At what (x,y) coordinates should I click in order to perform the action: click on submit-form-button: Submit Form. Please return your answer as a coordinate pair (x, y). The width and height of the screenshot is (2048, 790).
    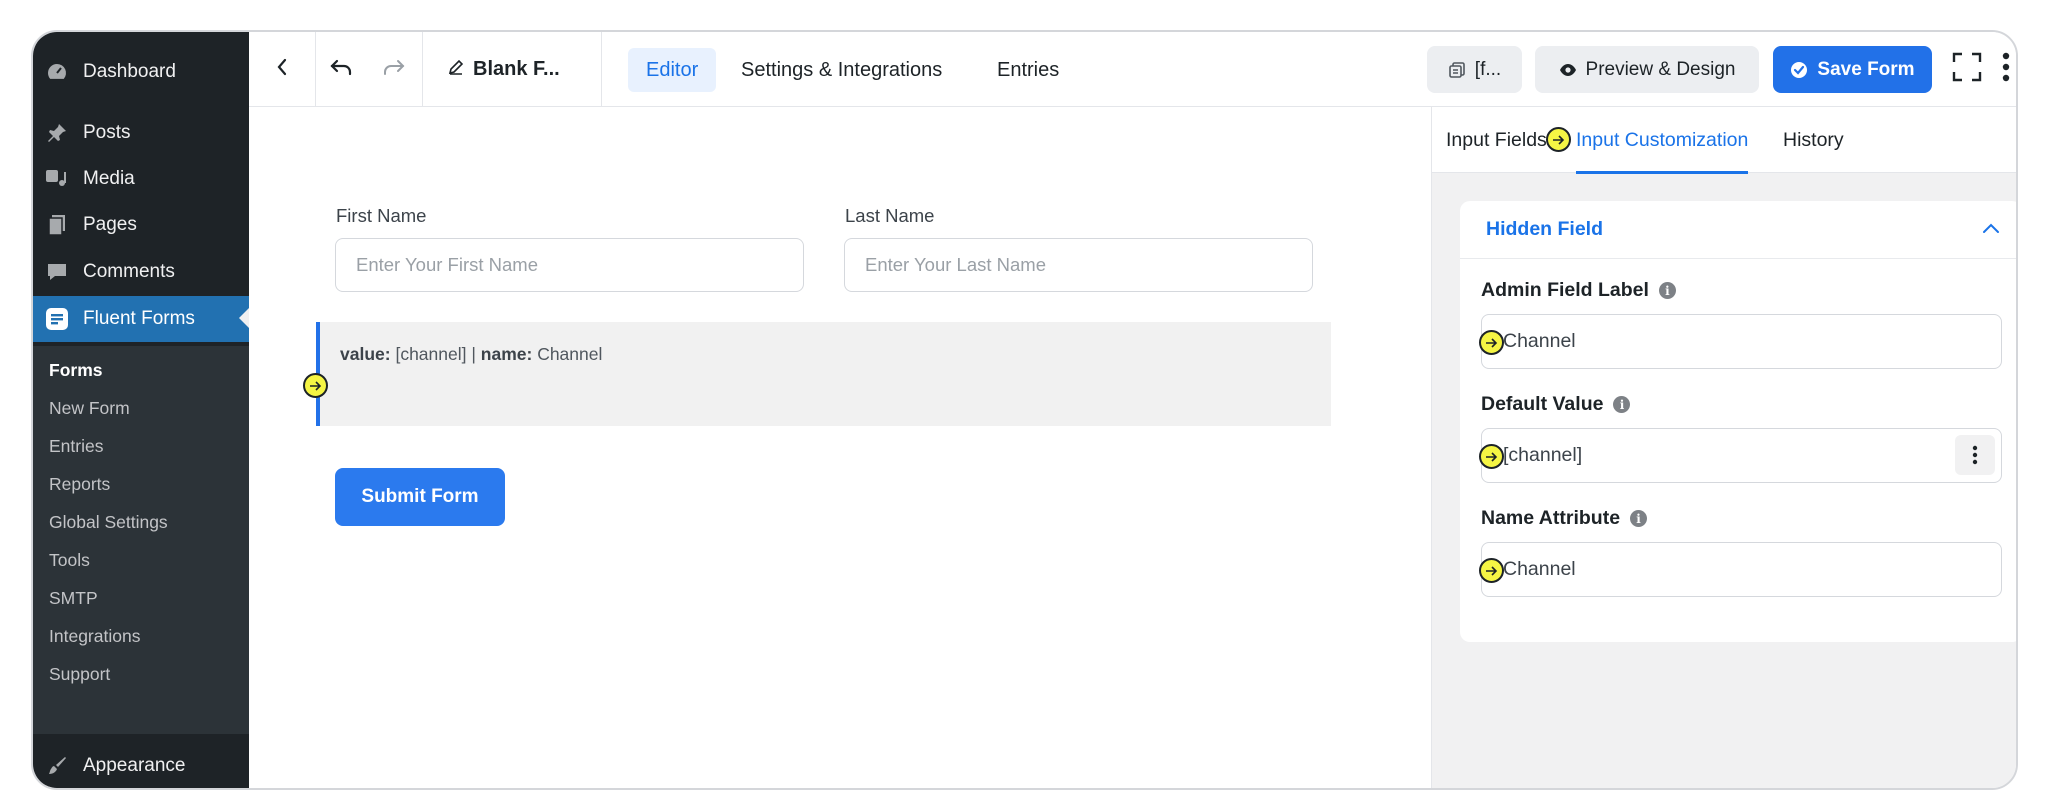
    Looking at the image, I should click on (420, 497).